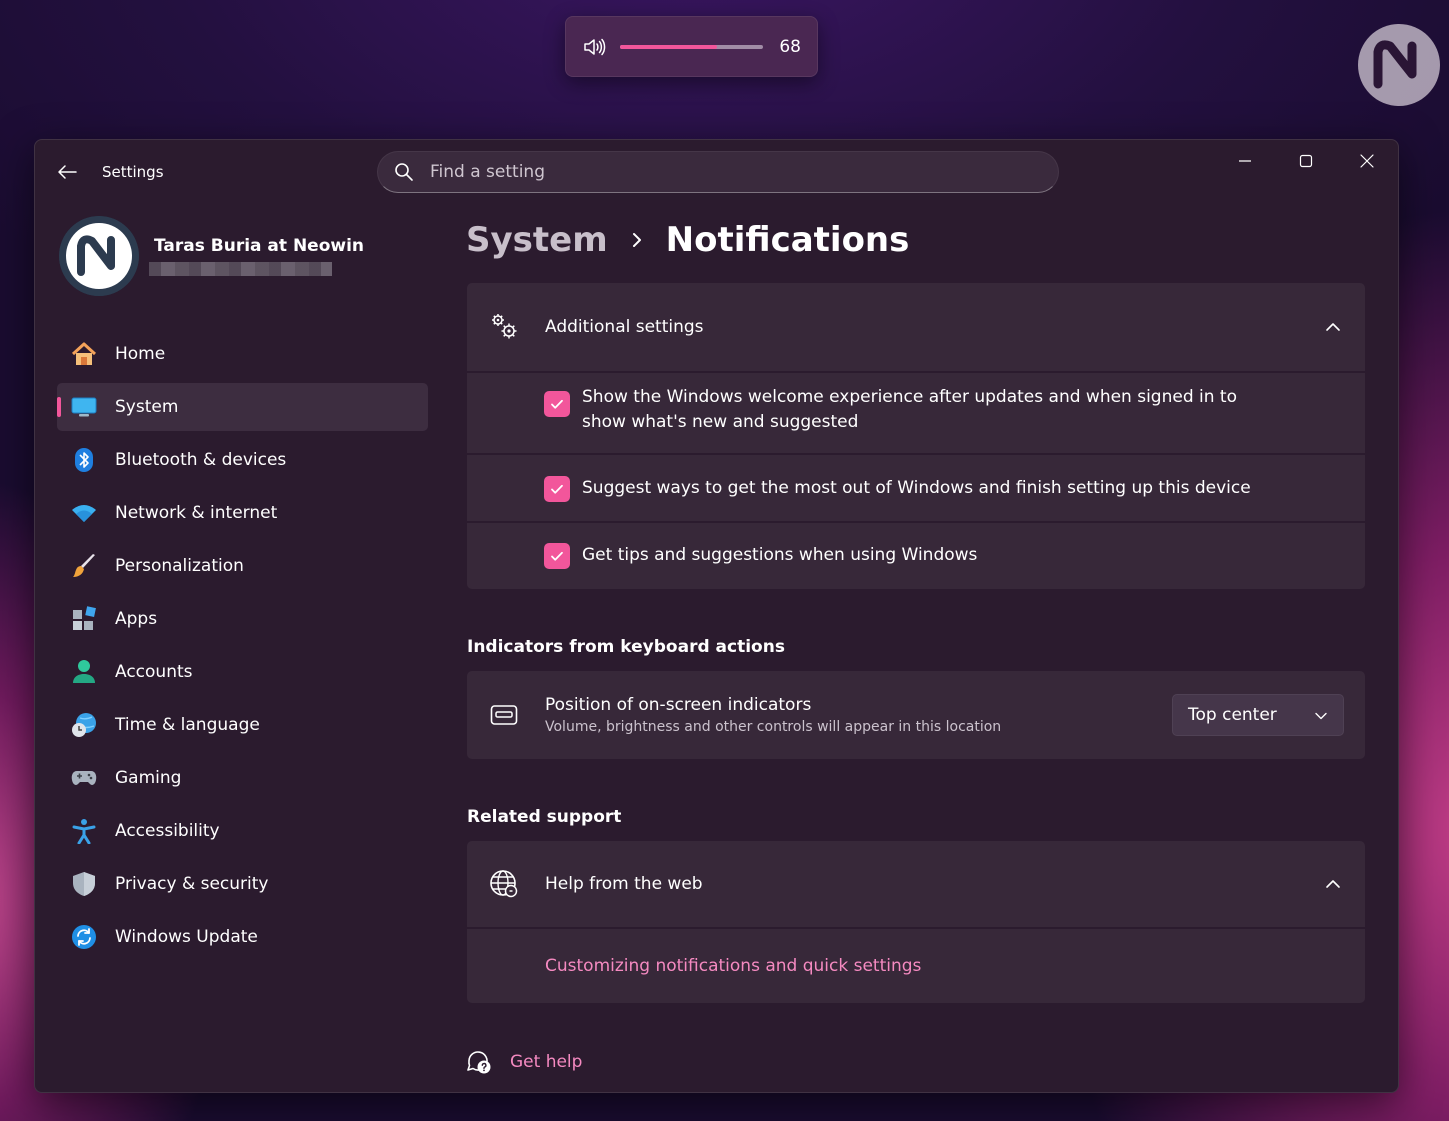 Image resolution: width=1449 pixels, height=1121 pixels. Describe the element at coordinates (84, 778) in the screenshot. I see `gamepad-icon` at that location.